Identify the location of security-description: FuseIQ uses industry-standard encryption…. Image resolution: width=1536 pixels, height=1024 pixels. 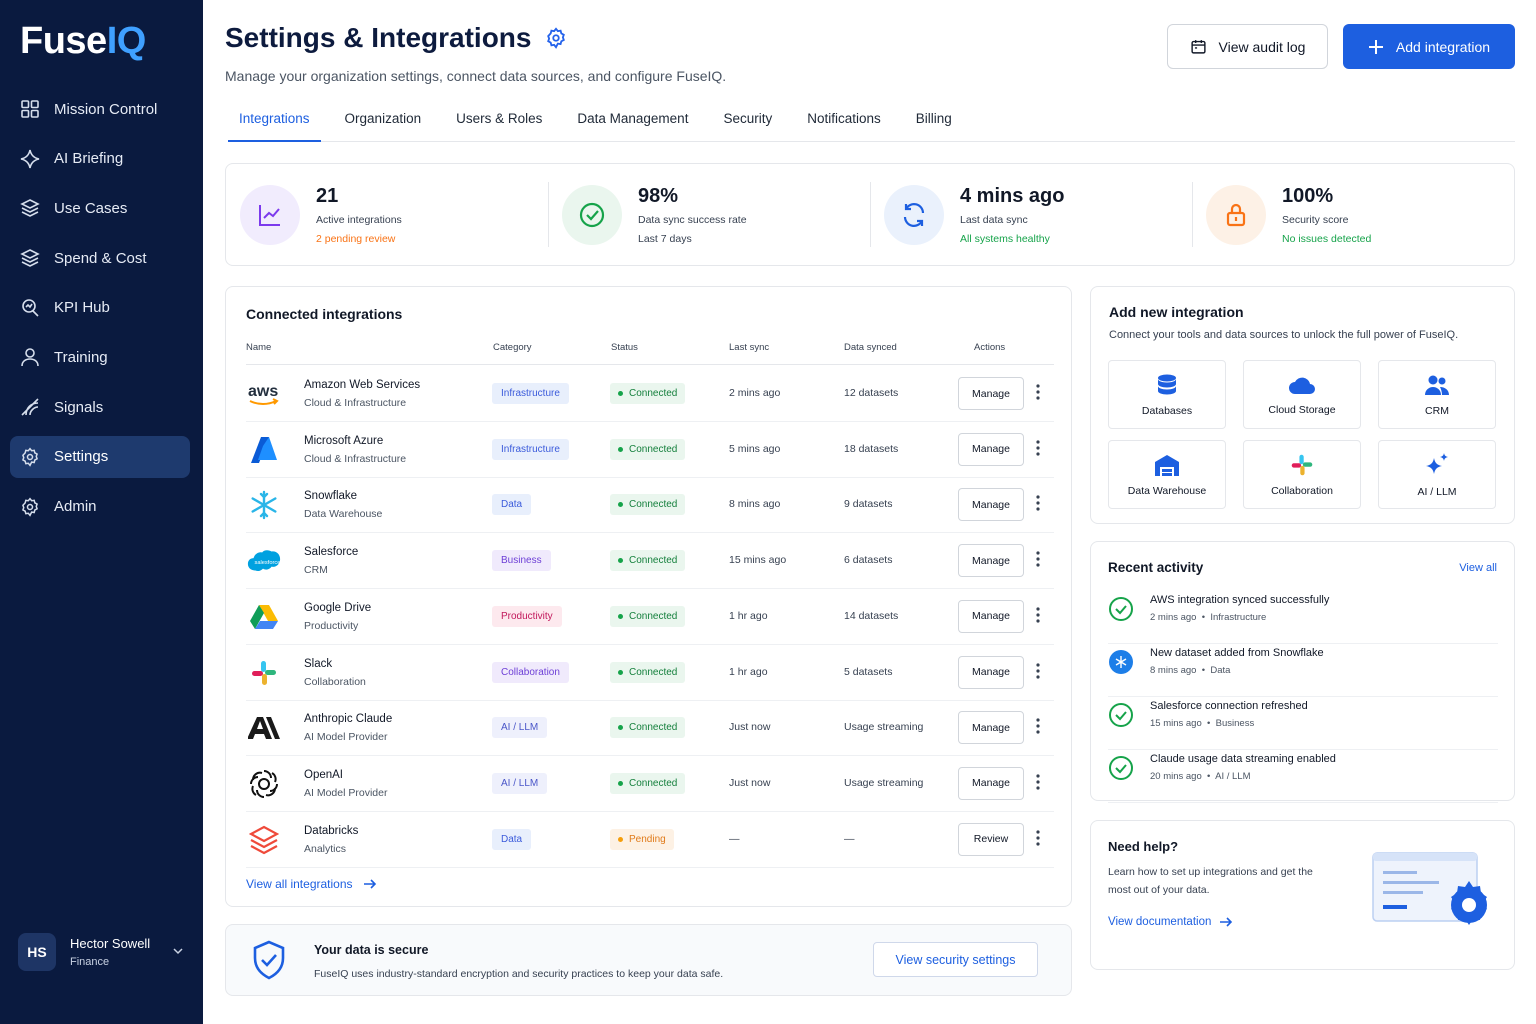
(519, 974).